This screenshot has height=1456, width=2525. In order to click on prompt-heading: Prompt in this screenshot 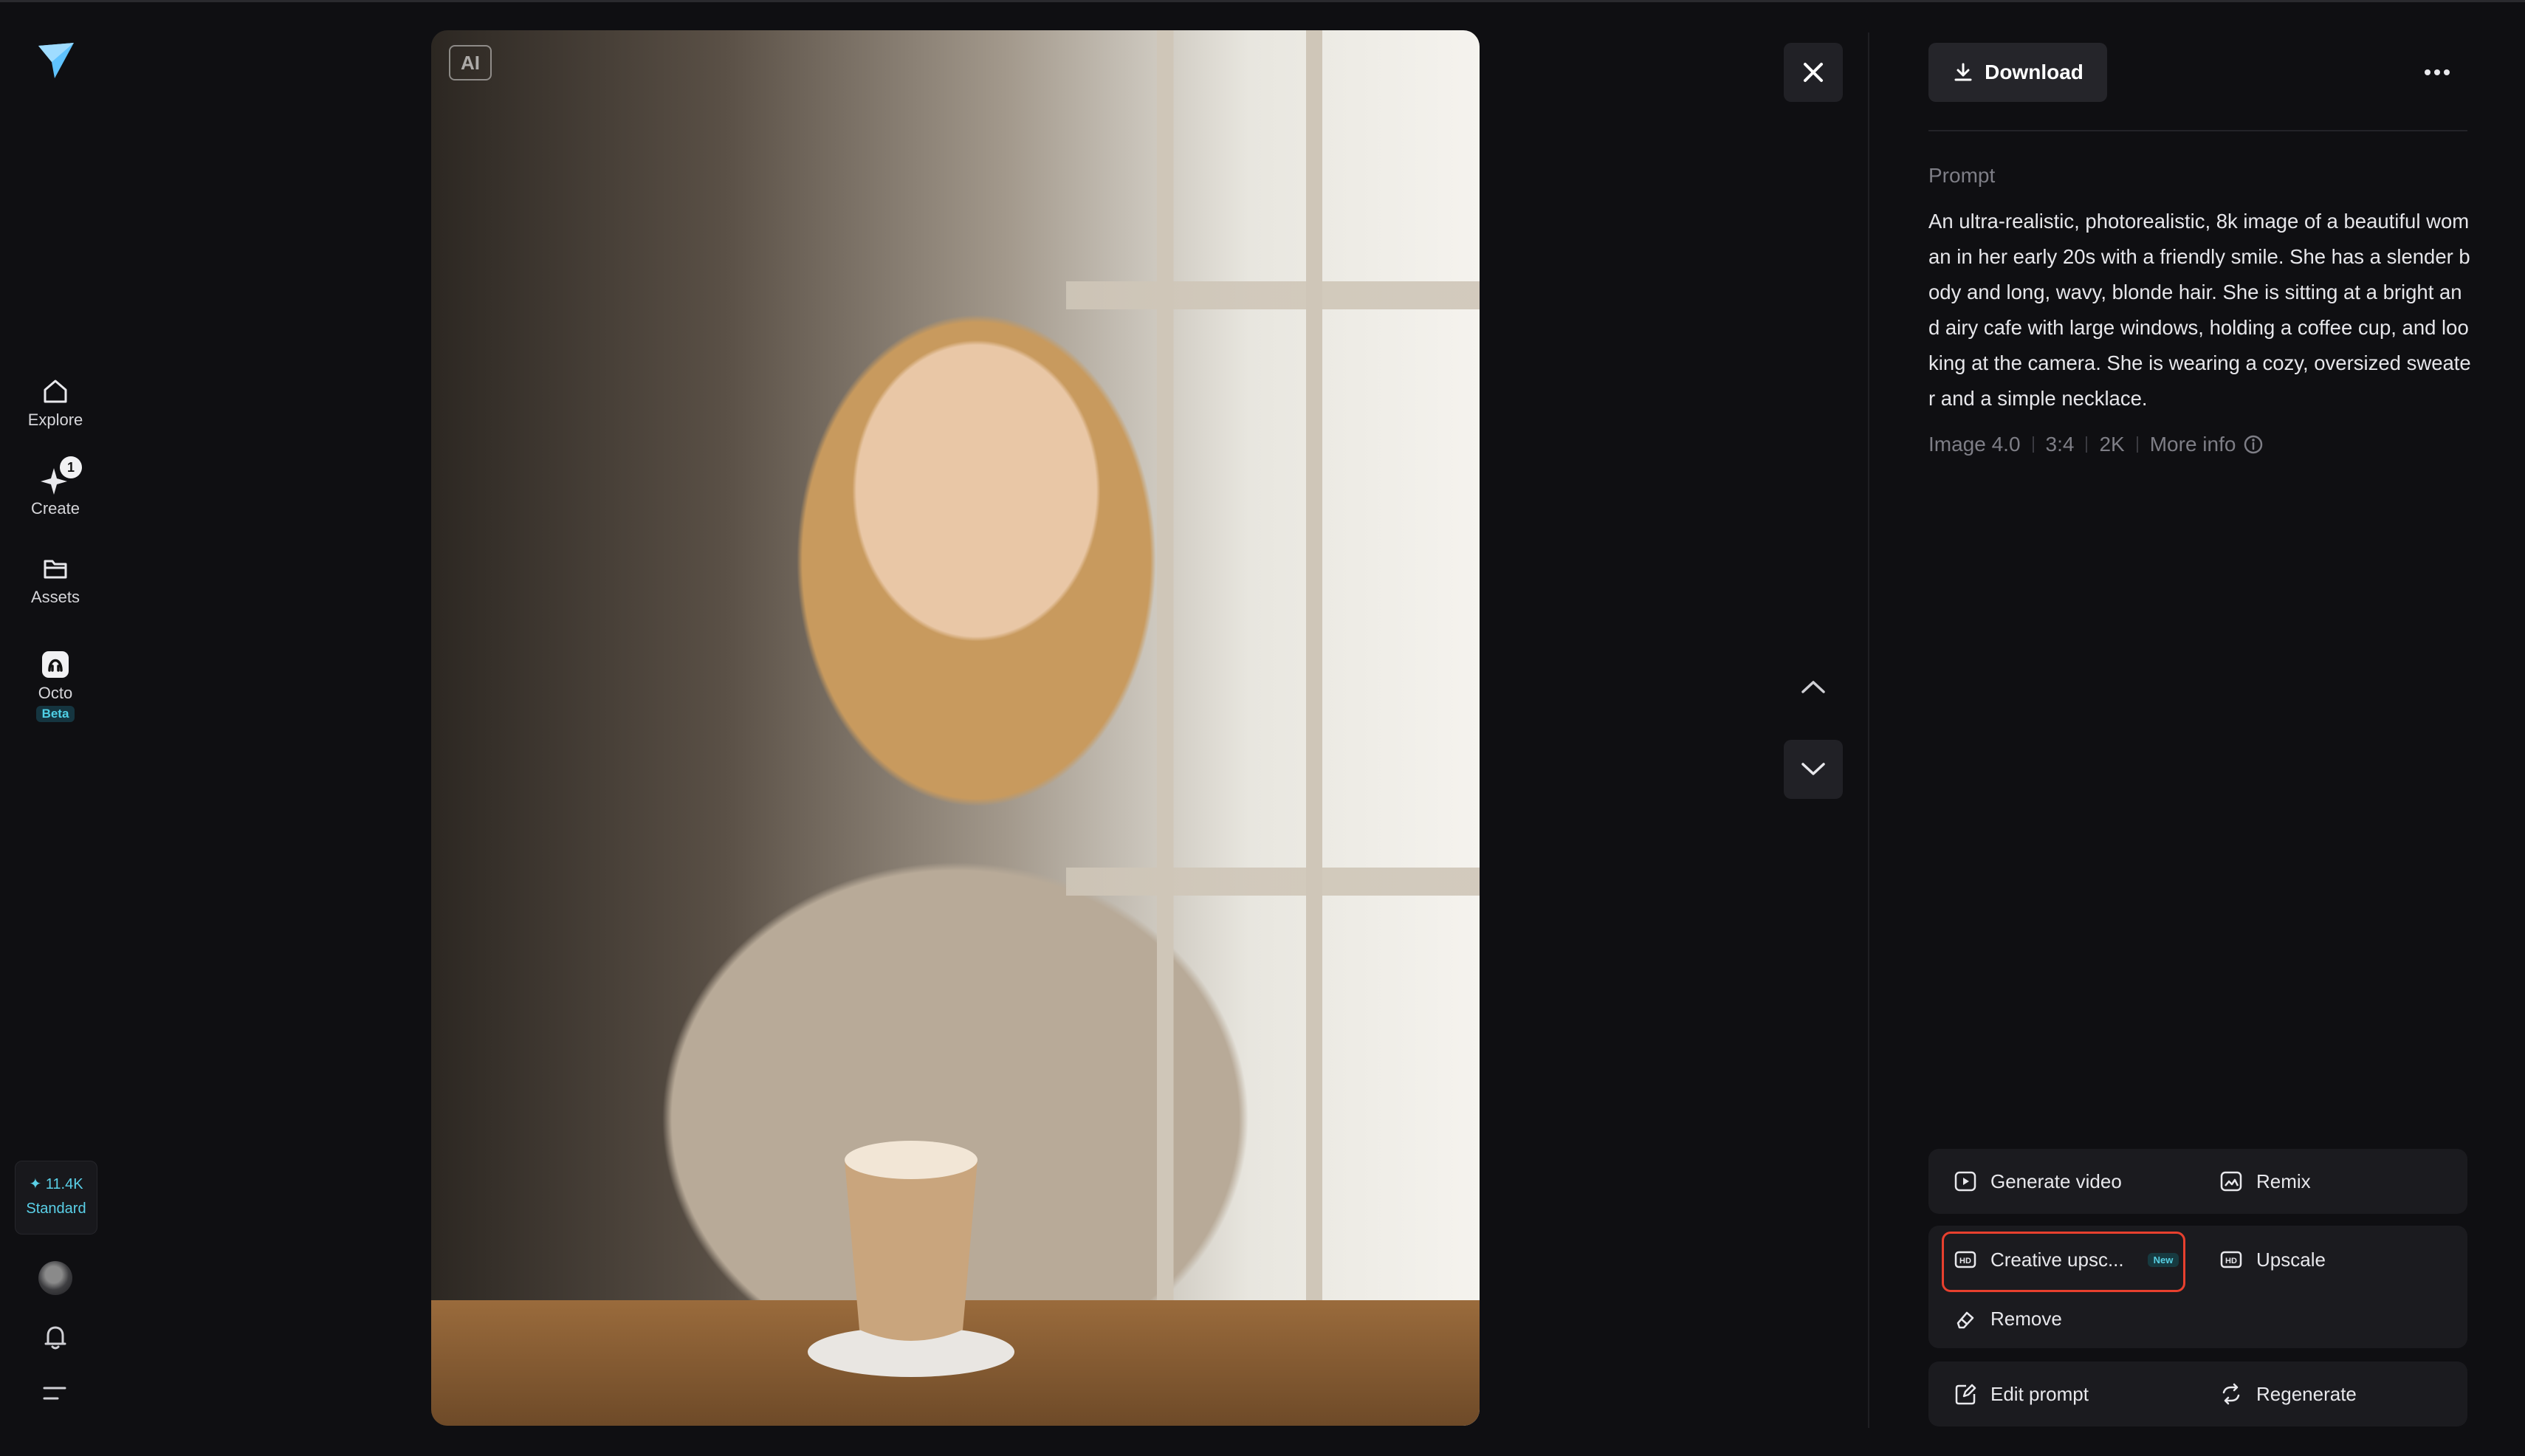, I will do `click(1962, 176)`.